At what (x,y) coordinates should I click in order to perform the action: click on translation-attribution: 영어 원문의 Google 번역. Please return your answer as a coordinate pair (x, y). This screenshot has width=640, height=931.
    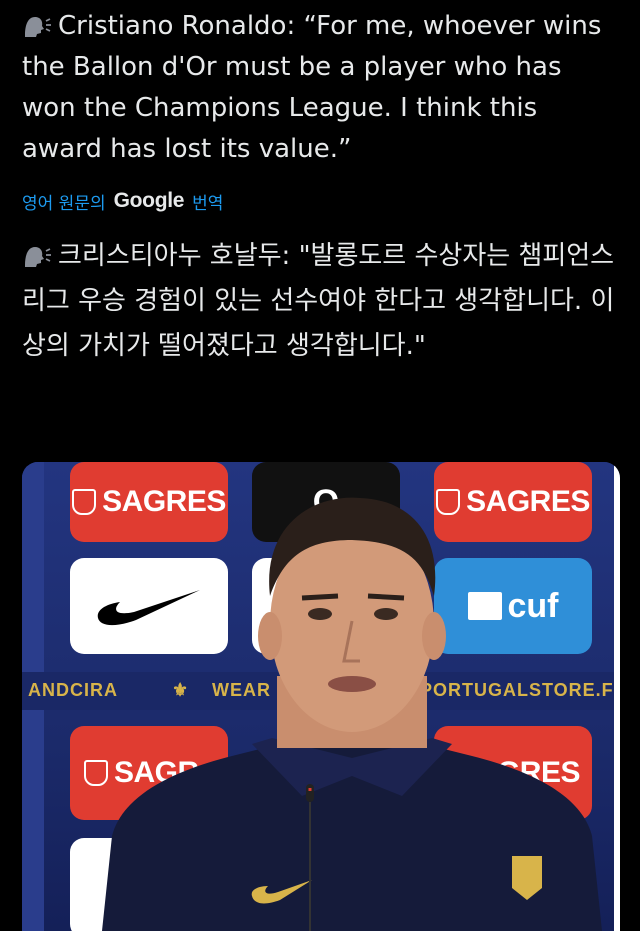
    Looking at the image, I should click on (122, 201).